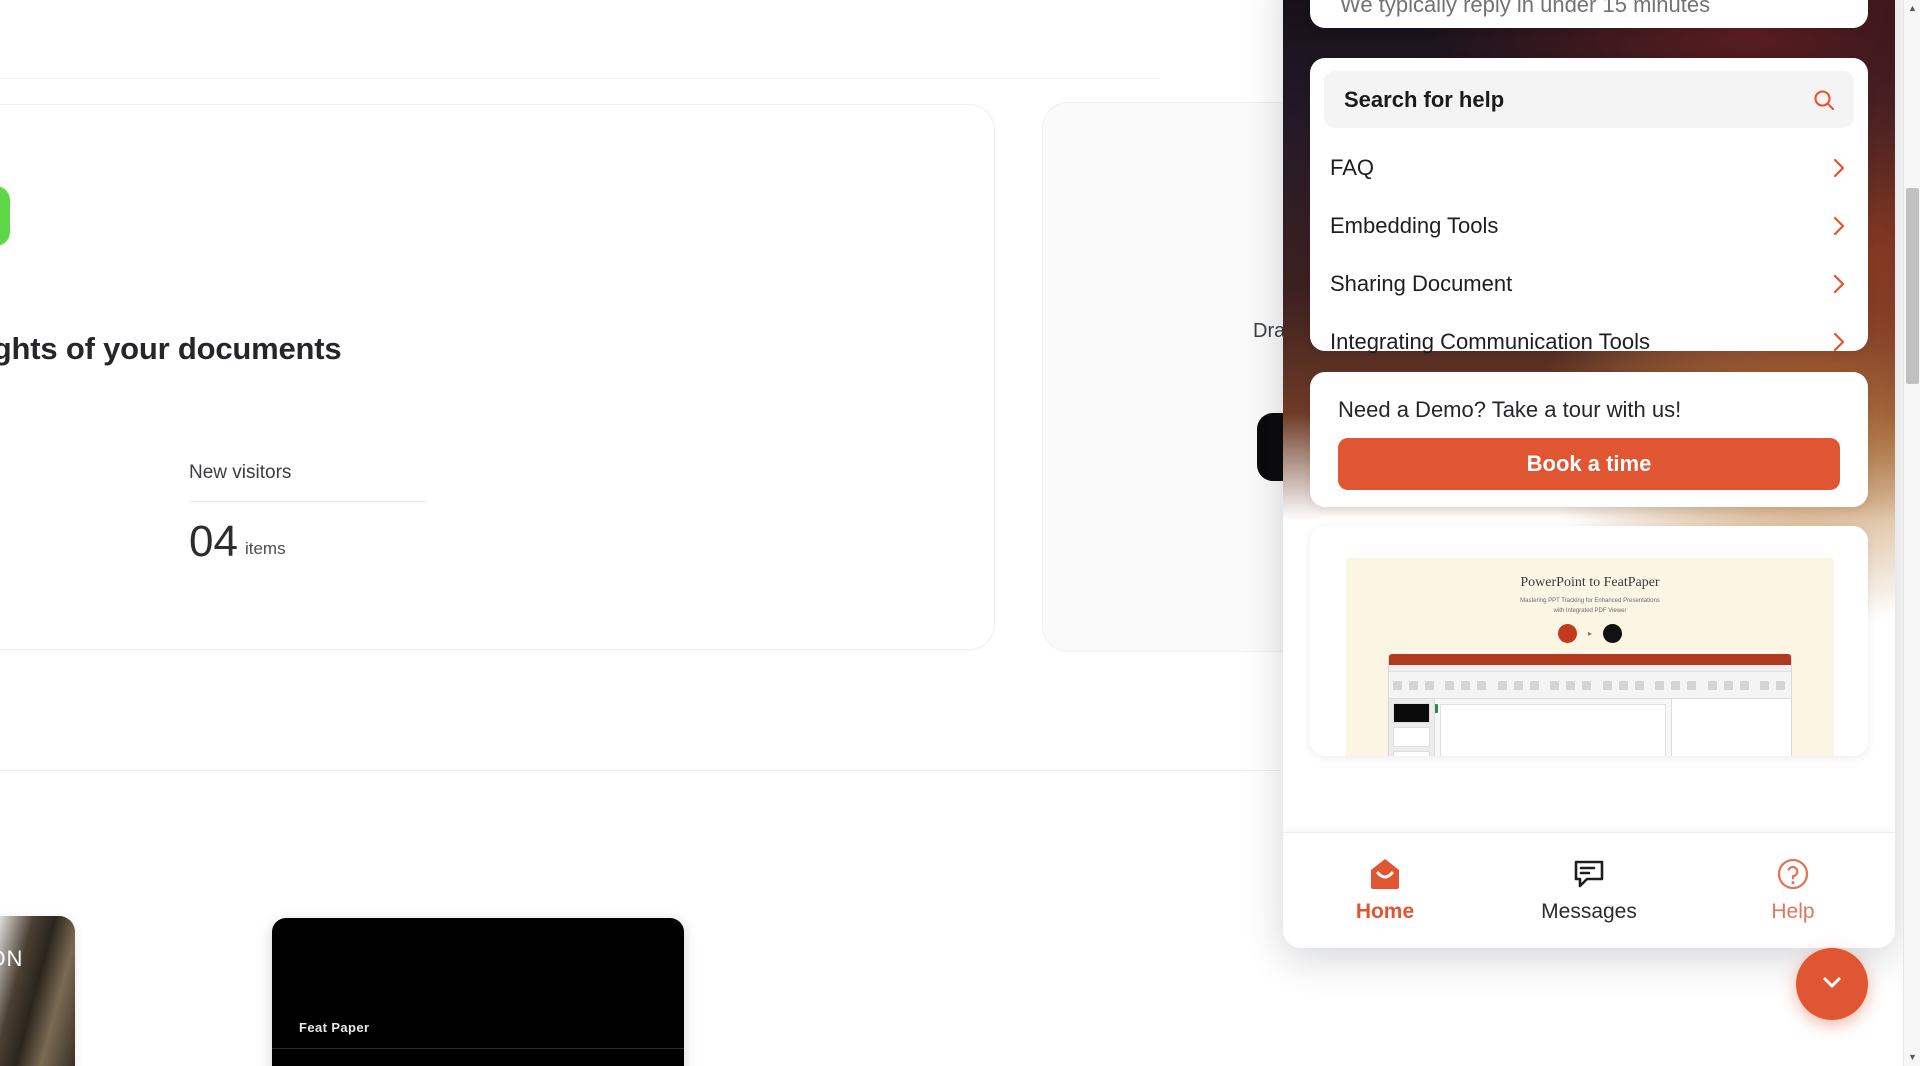 The height and width of the screenshot is (1066, 1920). I want to click on ppt-window-ribbon, so click(1590, 692).